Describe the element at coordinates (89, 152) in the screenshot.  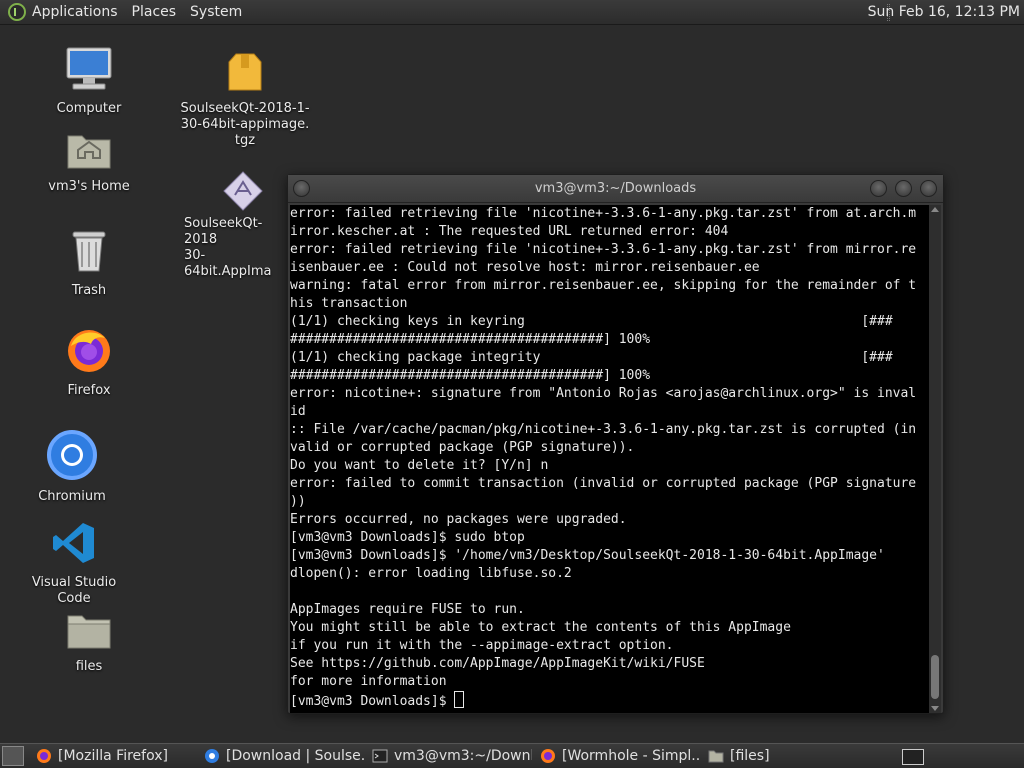
I see `home-folder-icon` at that location.